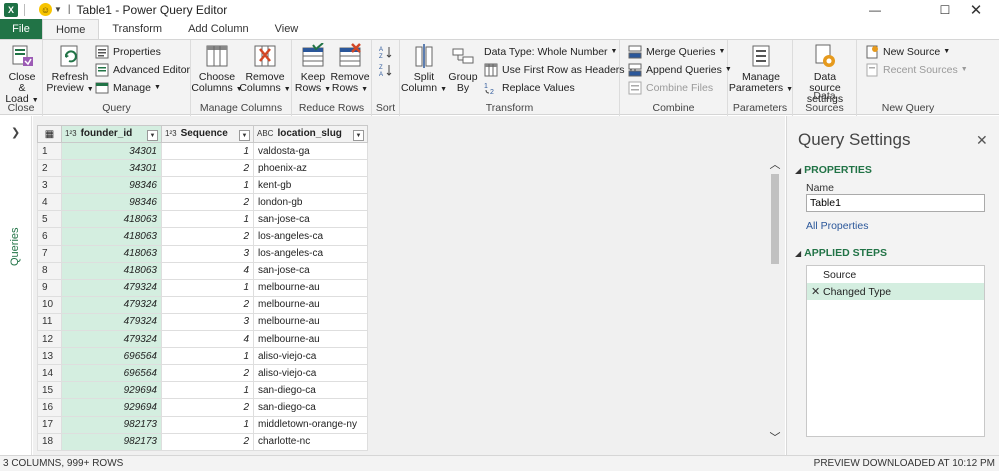 This screenshot has height=471, width=999. Describe the element at coordinates (202, 236) in the screenshot. I see `table-row: 6 418063 2 los-angeles-ca` at that location.